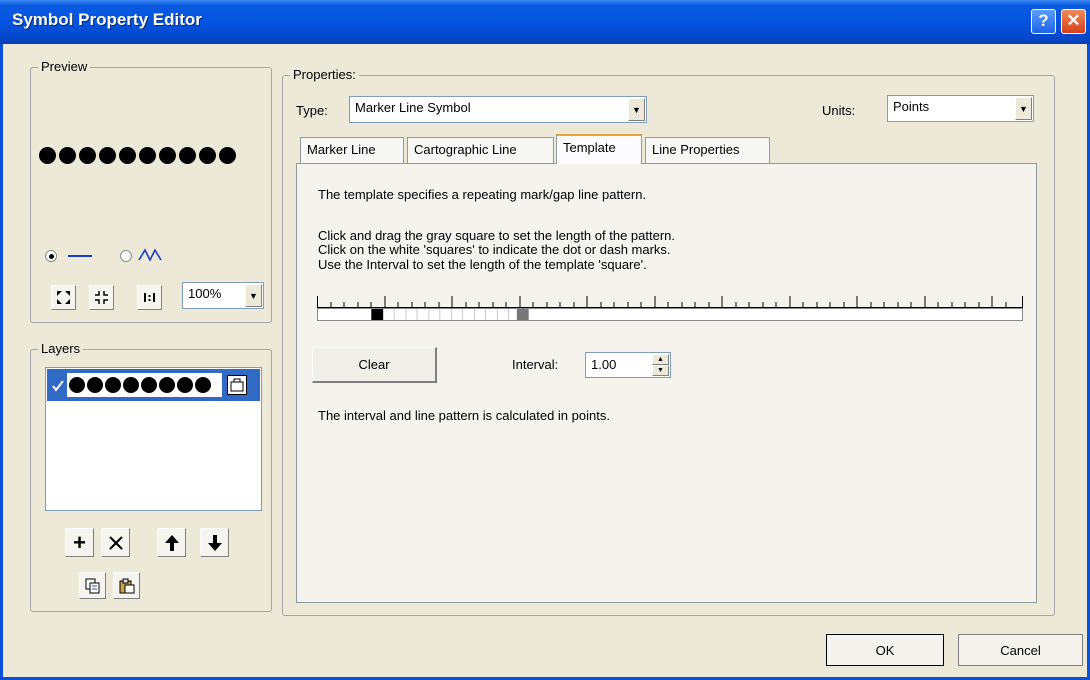 This screenshot has height=680, width=1090. Describe the element at coordinates (205, 293) in the screenshot. I see `zoom-value: 100%` at that location.